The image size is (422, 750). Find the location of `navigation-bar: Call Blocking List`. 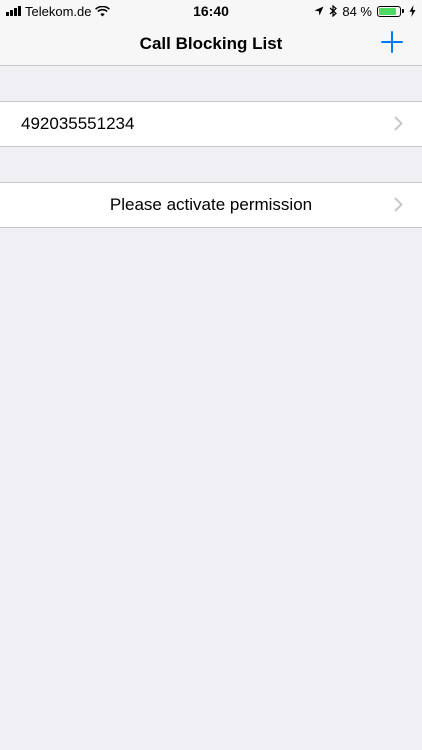

navigation-bar: Call Blocking List is located at coordinates (211, 44).